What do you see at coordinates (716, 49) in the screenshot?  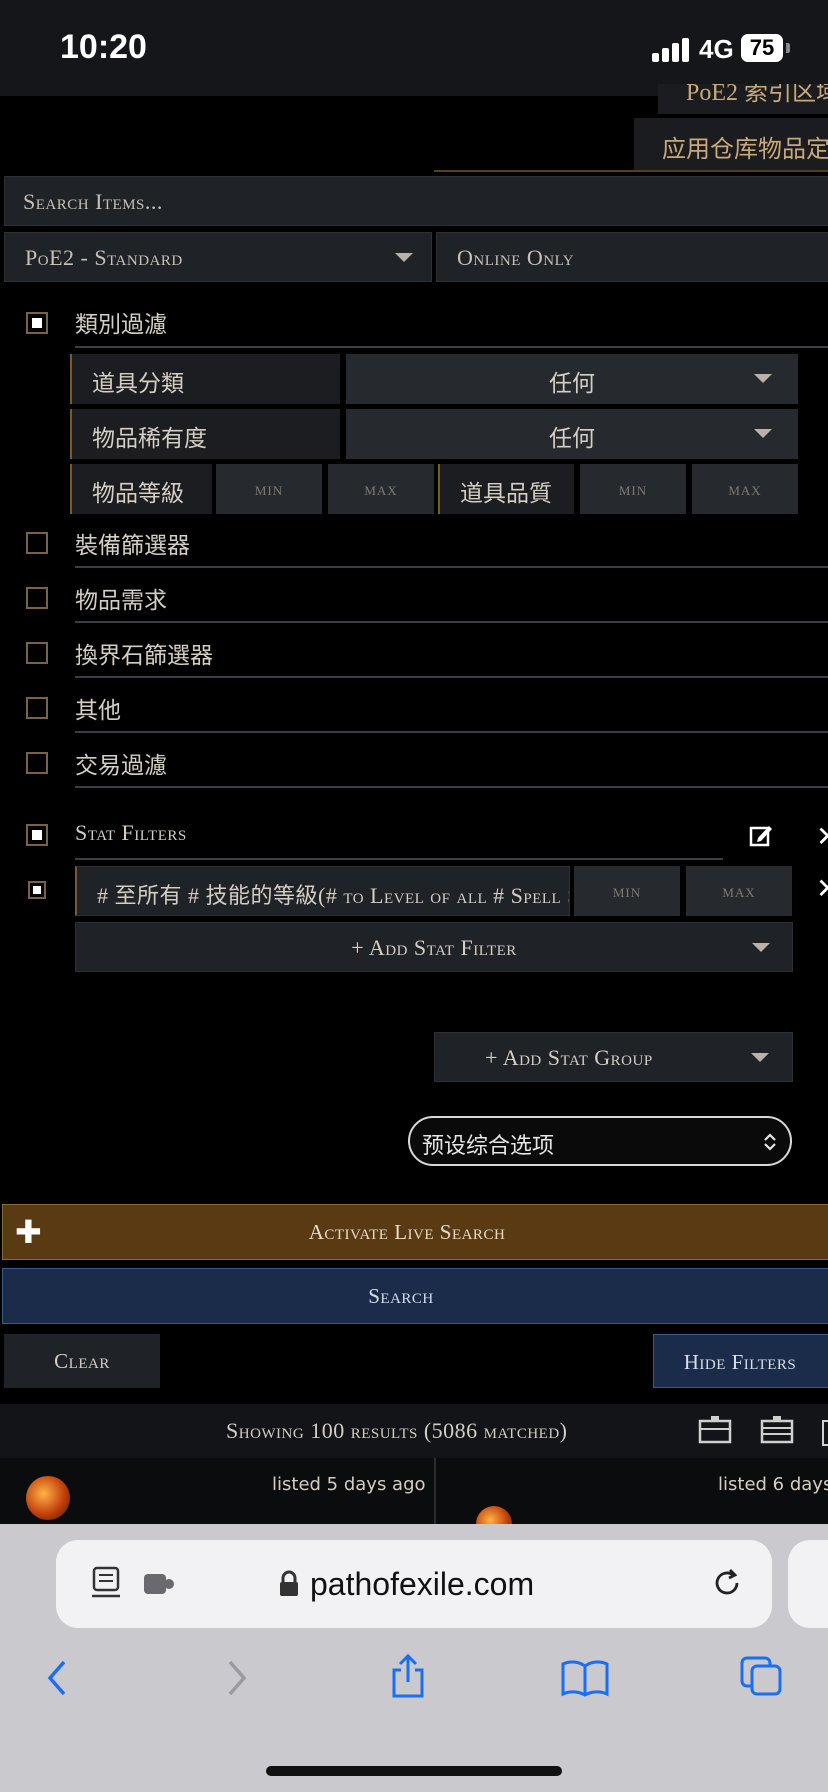 I see `network-type: 4G` at bounding box center [716, 49].